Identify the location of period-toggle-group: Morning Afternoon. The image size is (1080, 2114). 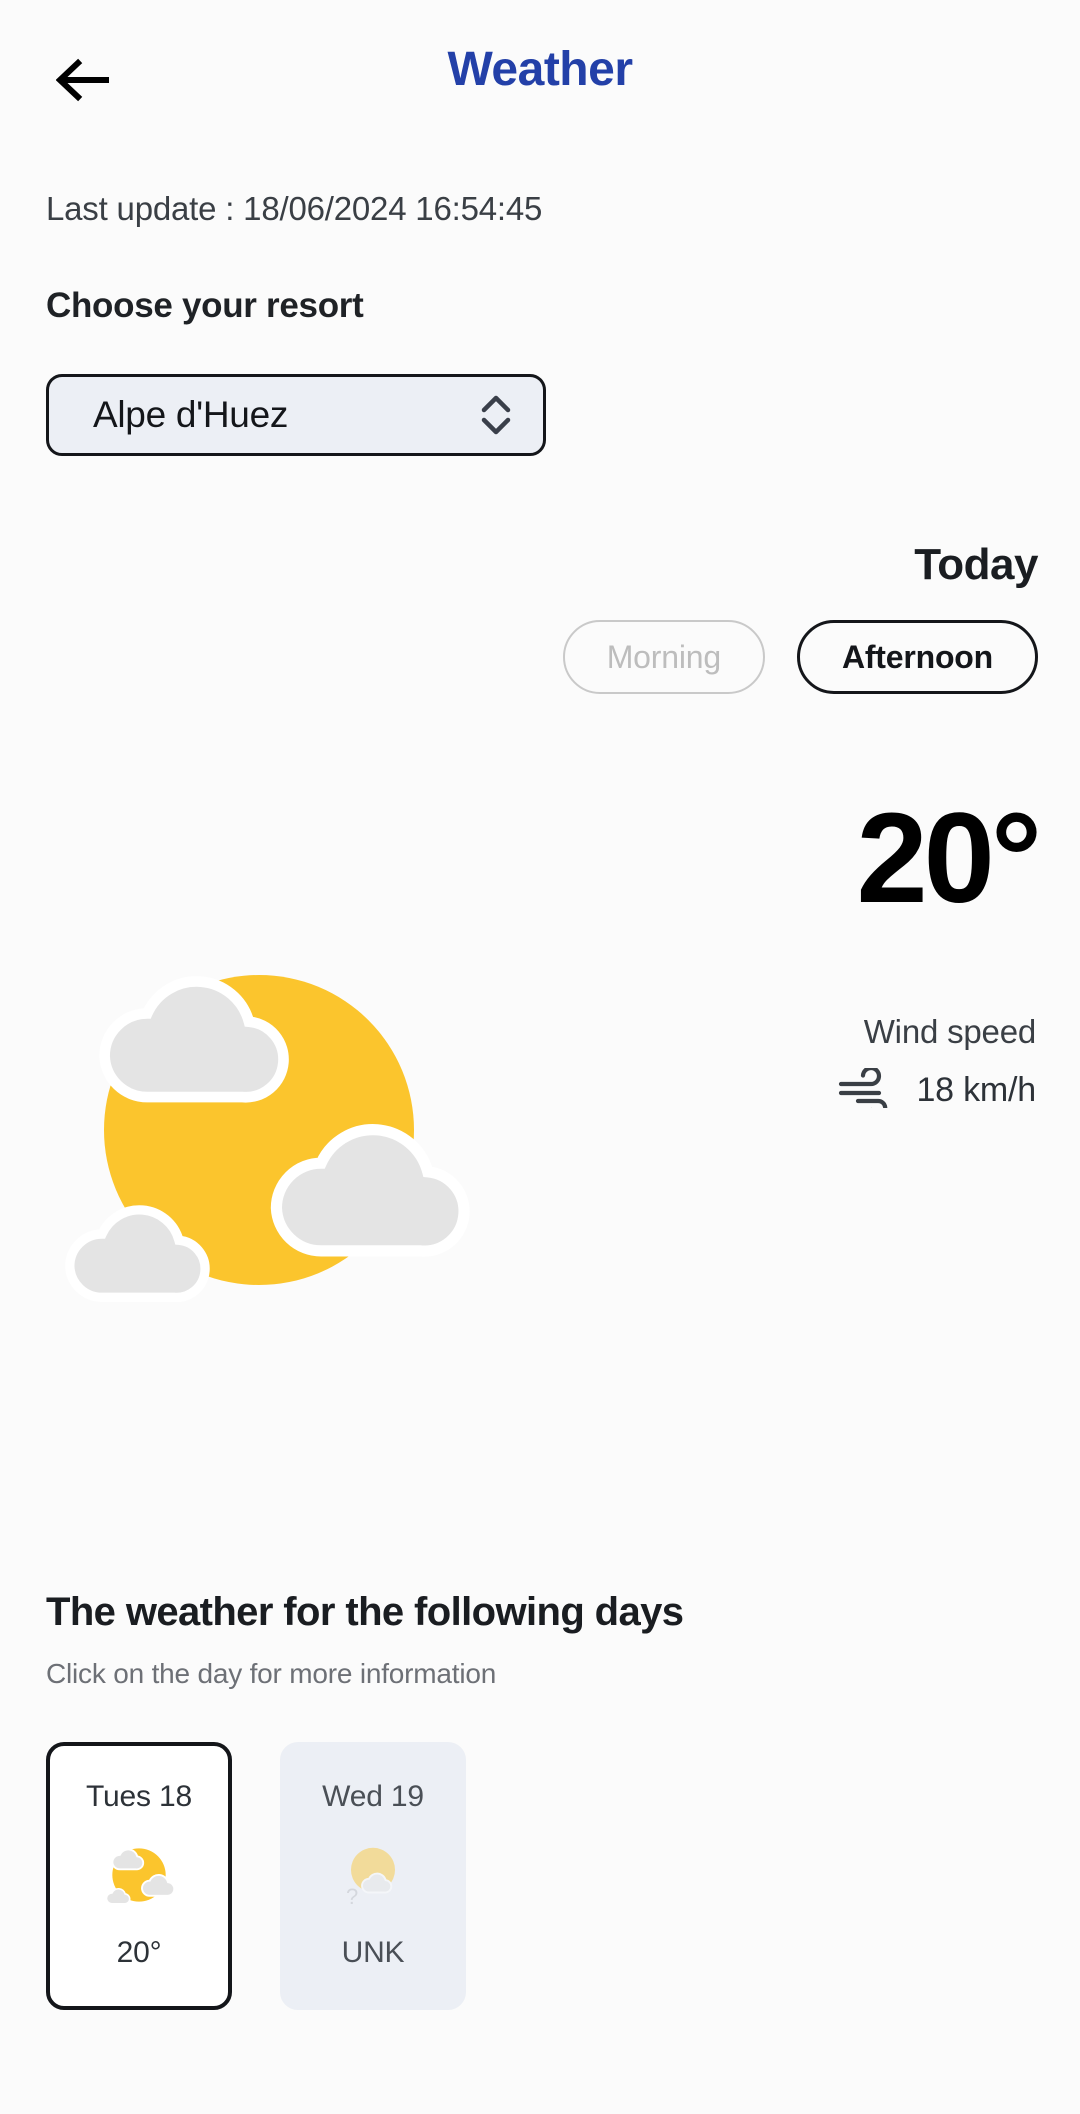
(800, 657).